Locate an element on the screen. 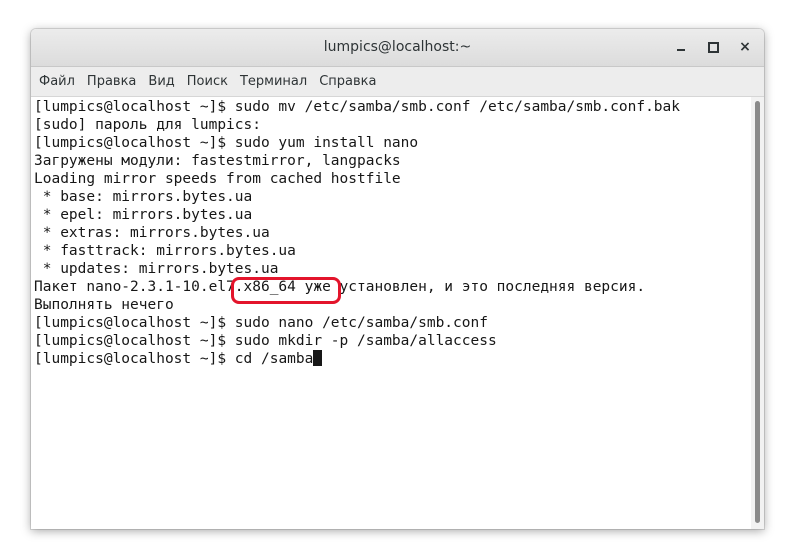 The image size is (796, 559). minimize-icon is located at coordinates (681, 50).